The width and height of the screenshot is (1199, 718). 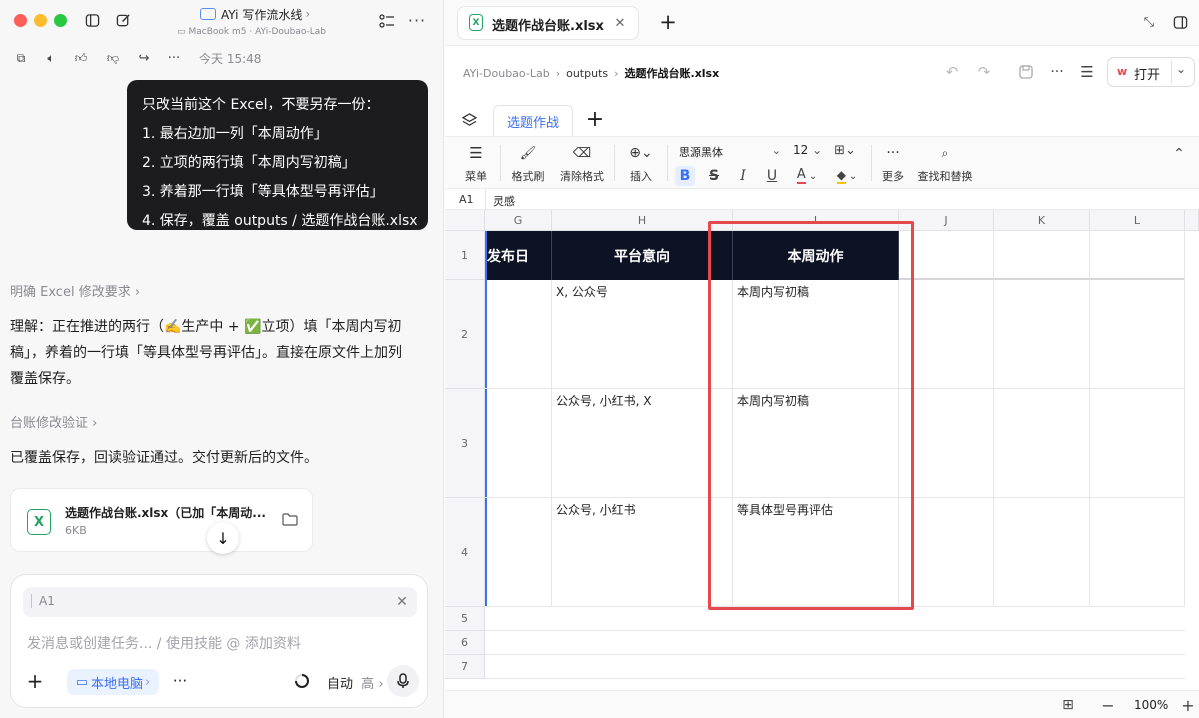 I want to click on list-settings-icon, so click(x=387, y=21).